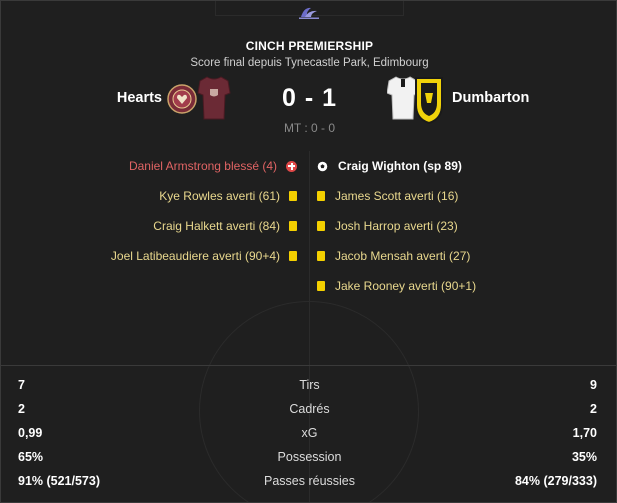 The width and height of the screenshot is (617, 503). What do you see at coordinates (308, 365) in the screenshot?
I see `stats-divider` at bounding box center [308, 365].